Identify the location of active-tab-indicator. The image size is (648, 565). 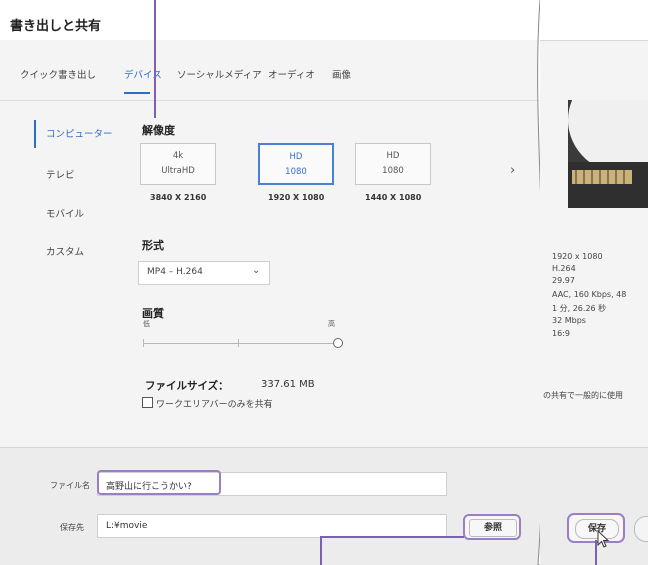
(137, 93).